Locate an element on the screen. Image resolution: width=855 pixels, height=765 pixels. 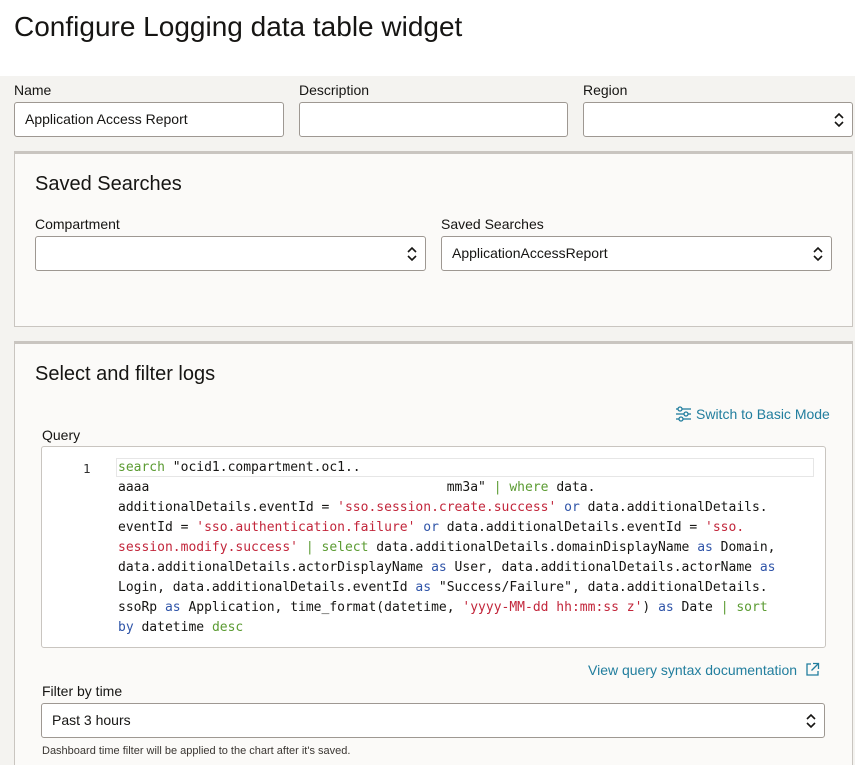
name-label: Name is located at coordinates (33, 90).